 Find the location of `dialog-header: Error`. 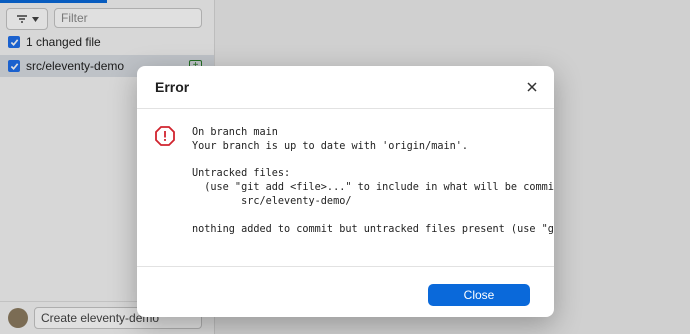

dialog-header: Error is located at coordinates (345, 87).